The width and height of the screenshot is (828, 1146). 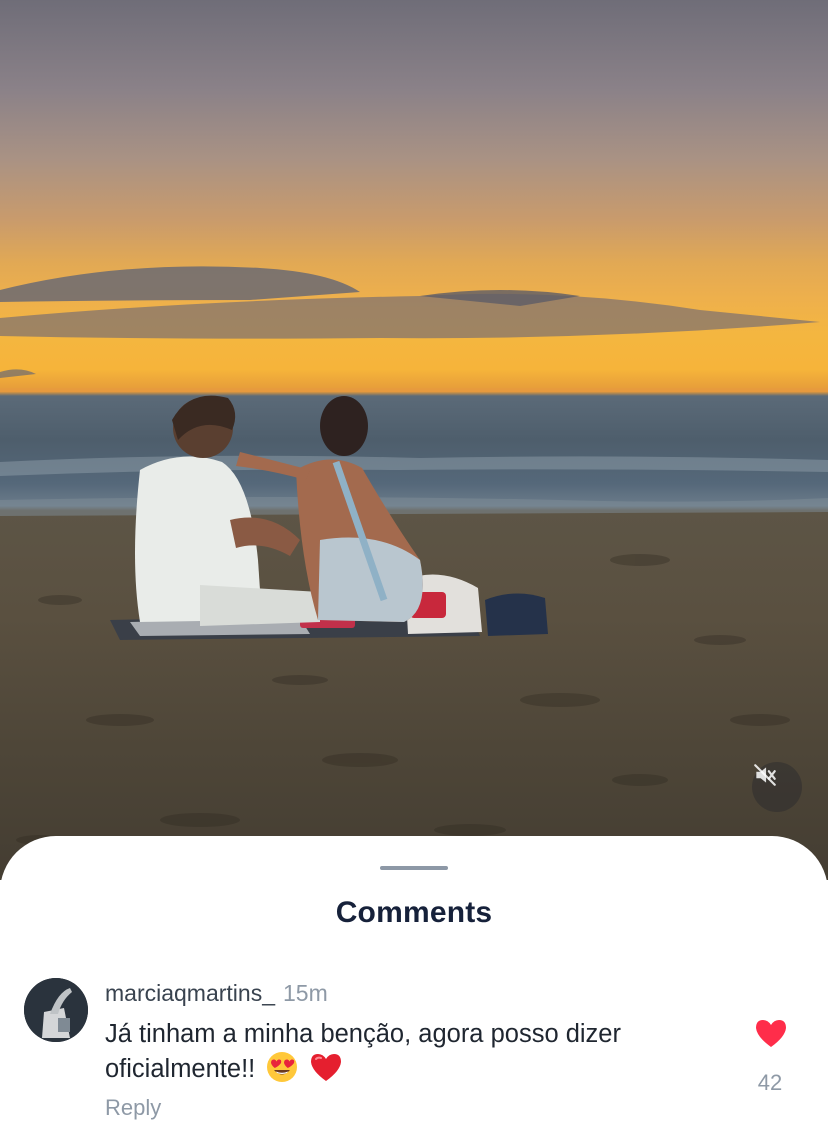 I want to click on comment-author: marciaqmartins_ 15m, so click(x=216, y=993).